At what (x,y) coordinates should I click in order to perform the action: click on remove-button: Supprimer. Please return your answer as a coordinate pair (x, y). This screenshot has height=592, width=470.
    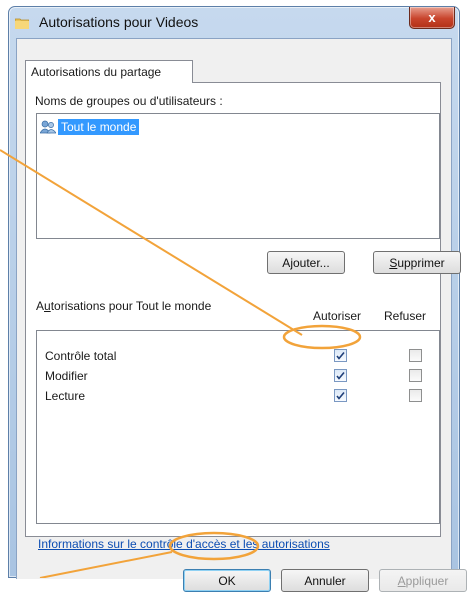
    Looking at the image, I should click on (417, 262).